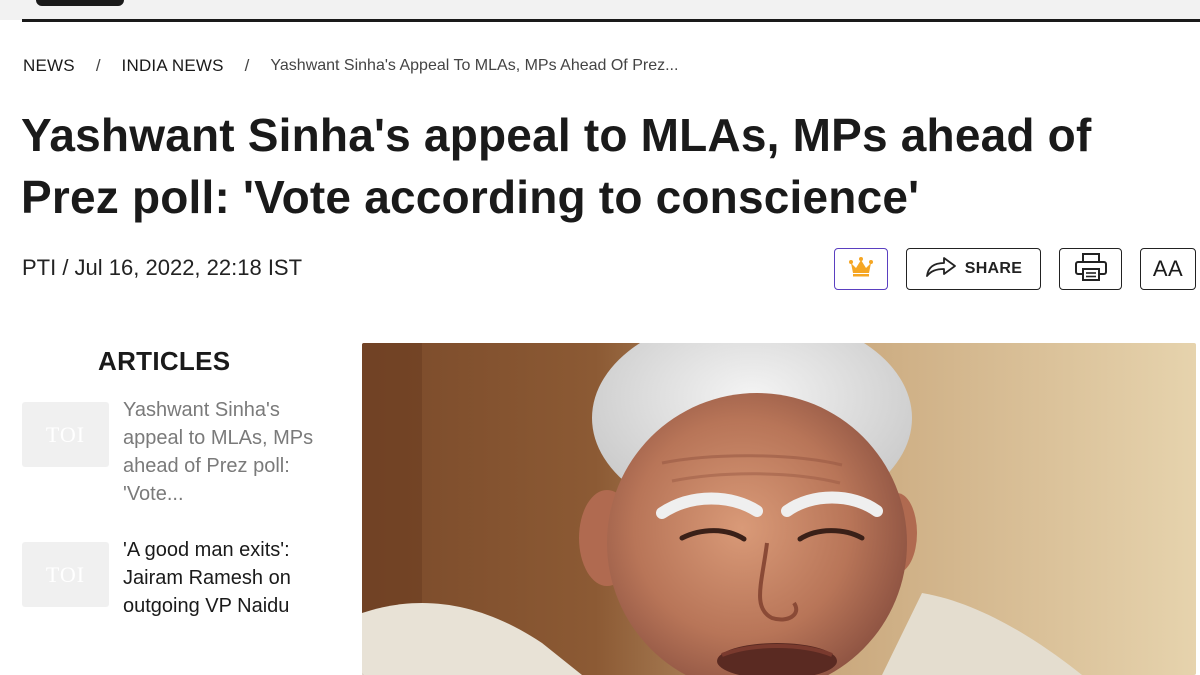 The image size is (1200, 675). What do you see at coordinates (993, 268) in the screenshot?
I see `share-label: SHARE` at bounding box center [993, 268].